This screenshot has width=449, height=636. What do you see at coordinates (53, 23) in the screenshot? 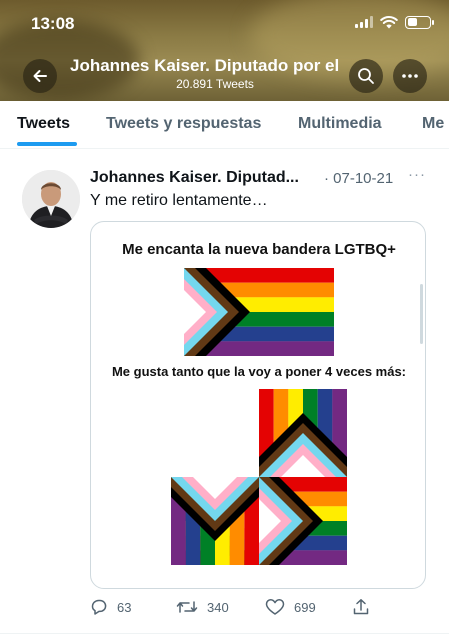
I see `status-time: 13:08` at bounding box center [53, 23].